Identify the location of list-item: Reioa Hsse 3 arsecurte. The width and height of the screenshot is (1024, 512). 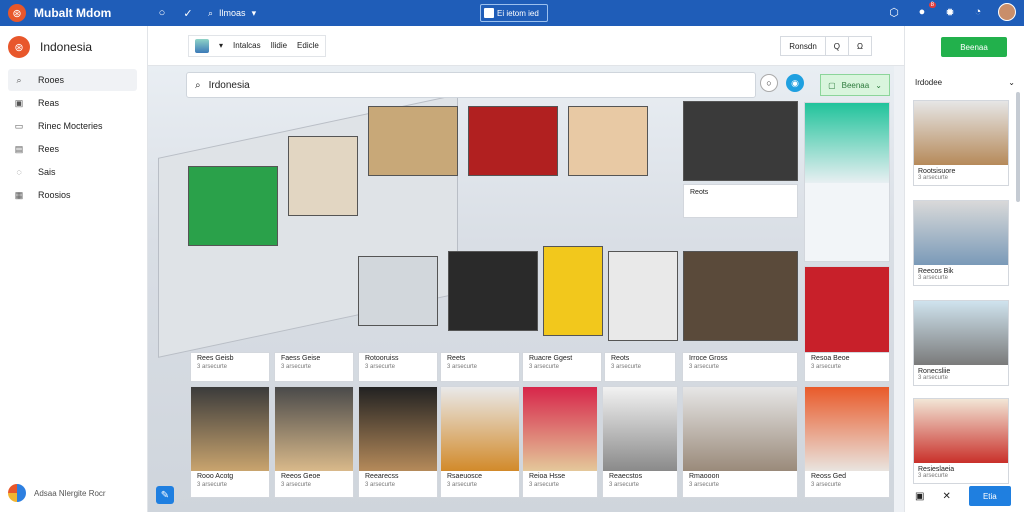
(560, 442).